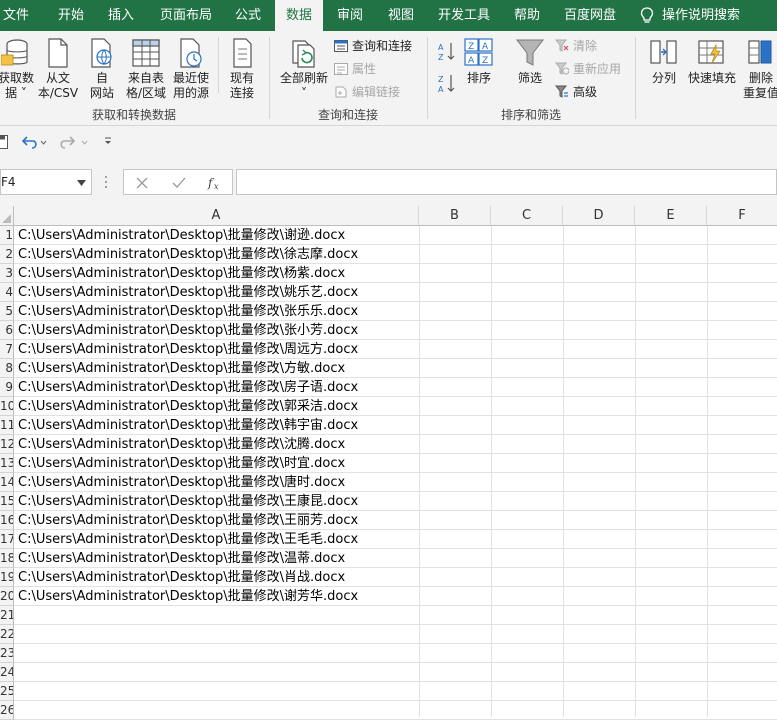 This screenshot has width=777, height=720. What do you see at coordinates (712, 61) in the screenshot?
I see `flash-fill-button: 快速填充` at bounding box center [712, 61].